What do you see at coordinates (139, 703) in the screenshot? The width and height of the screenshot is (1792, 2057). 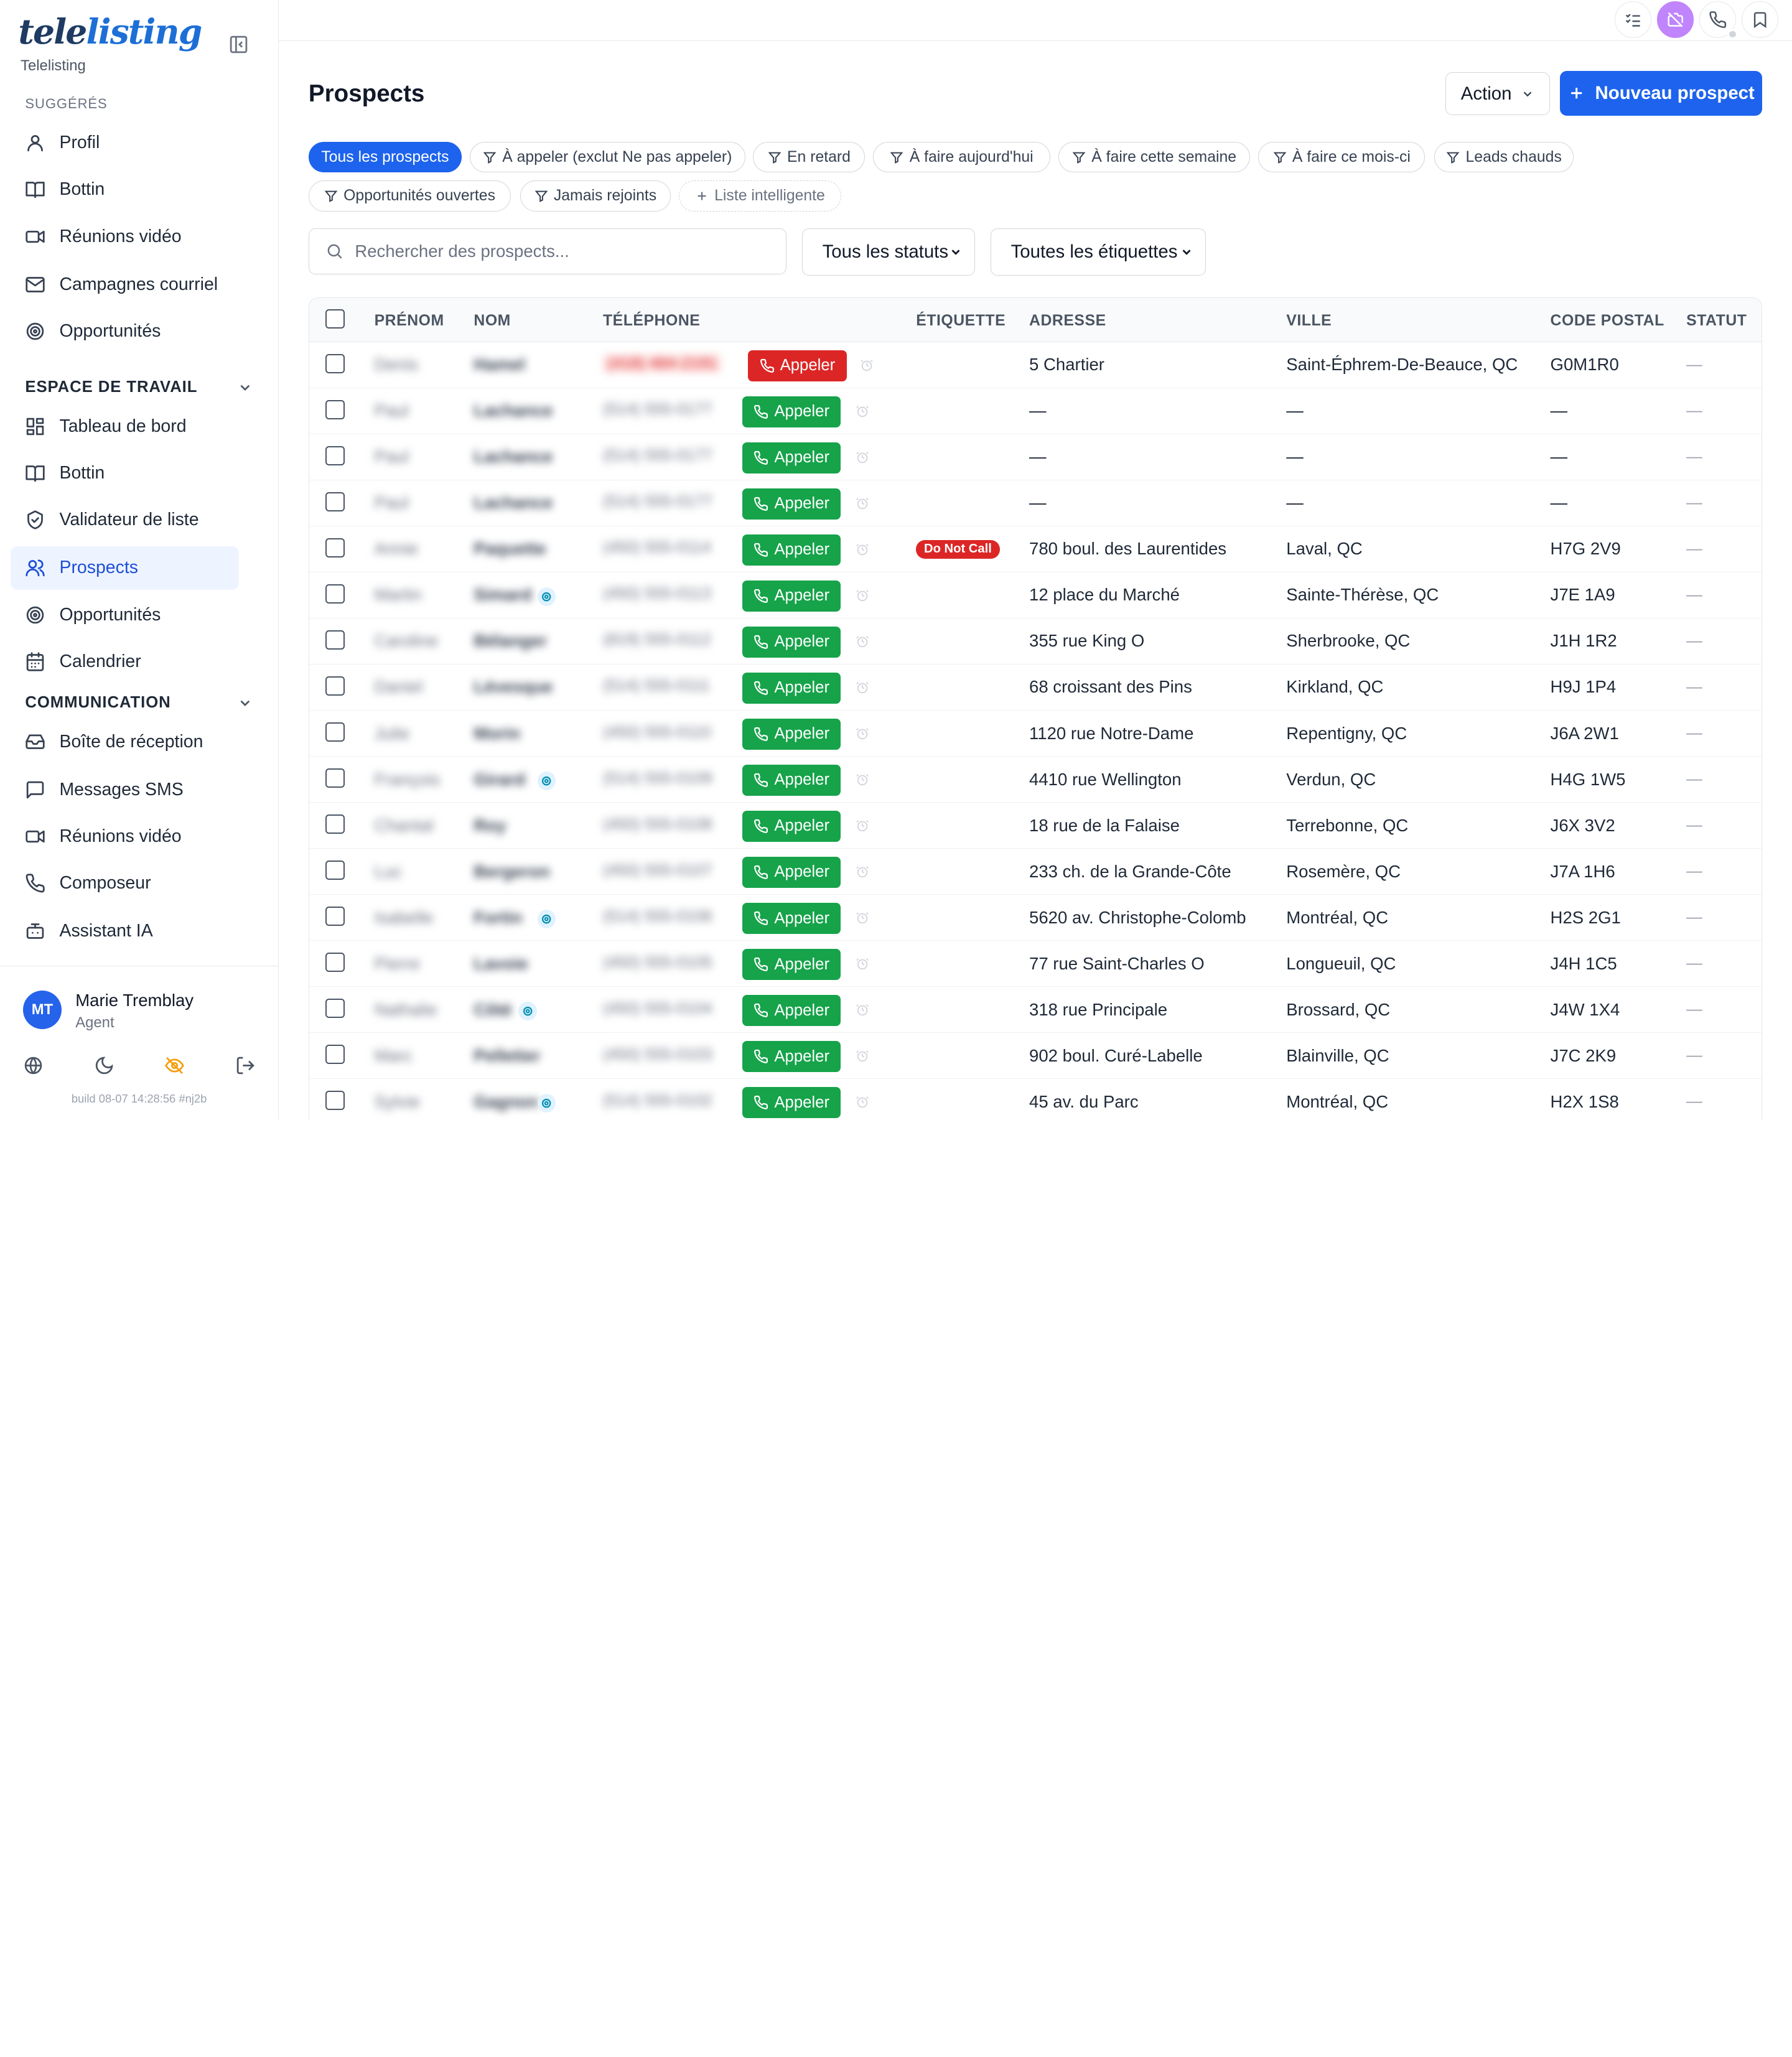 I see `section-communication-toggle: COMMUNICATION` at bounding box center [139, 703].